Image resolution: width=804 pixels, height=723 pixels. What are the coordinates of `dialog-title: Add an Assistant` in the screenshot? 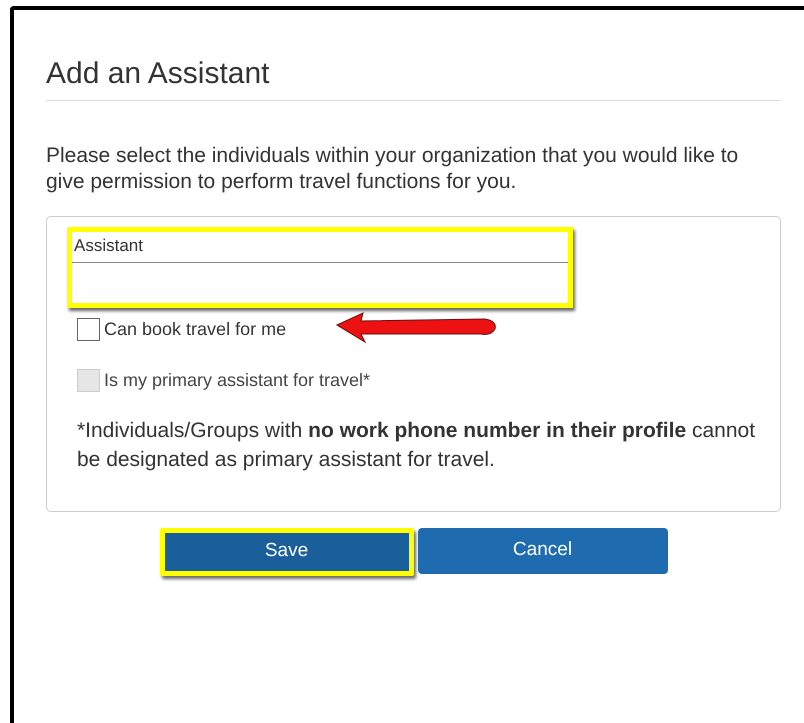 It's located at (413, 78).